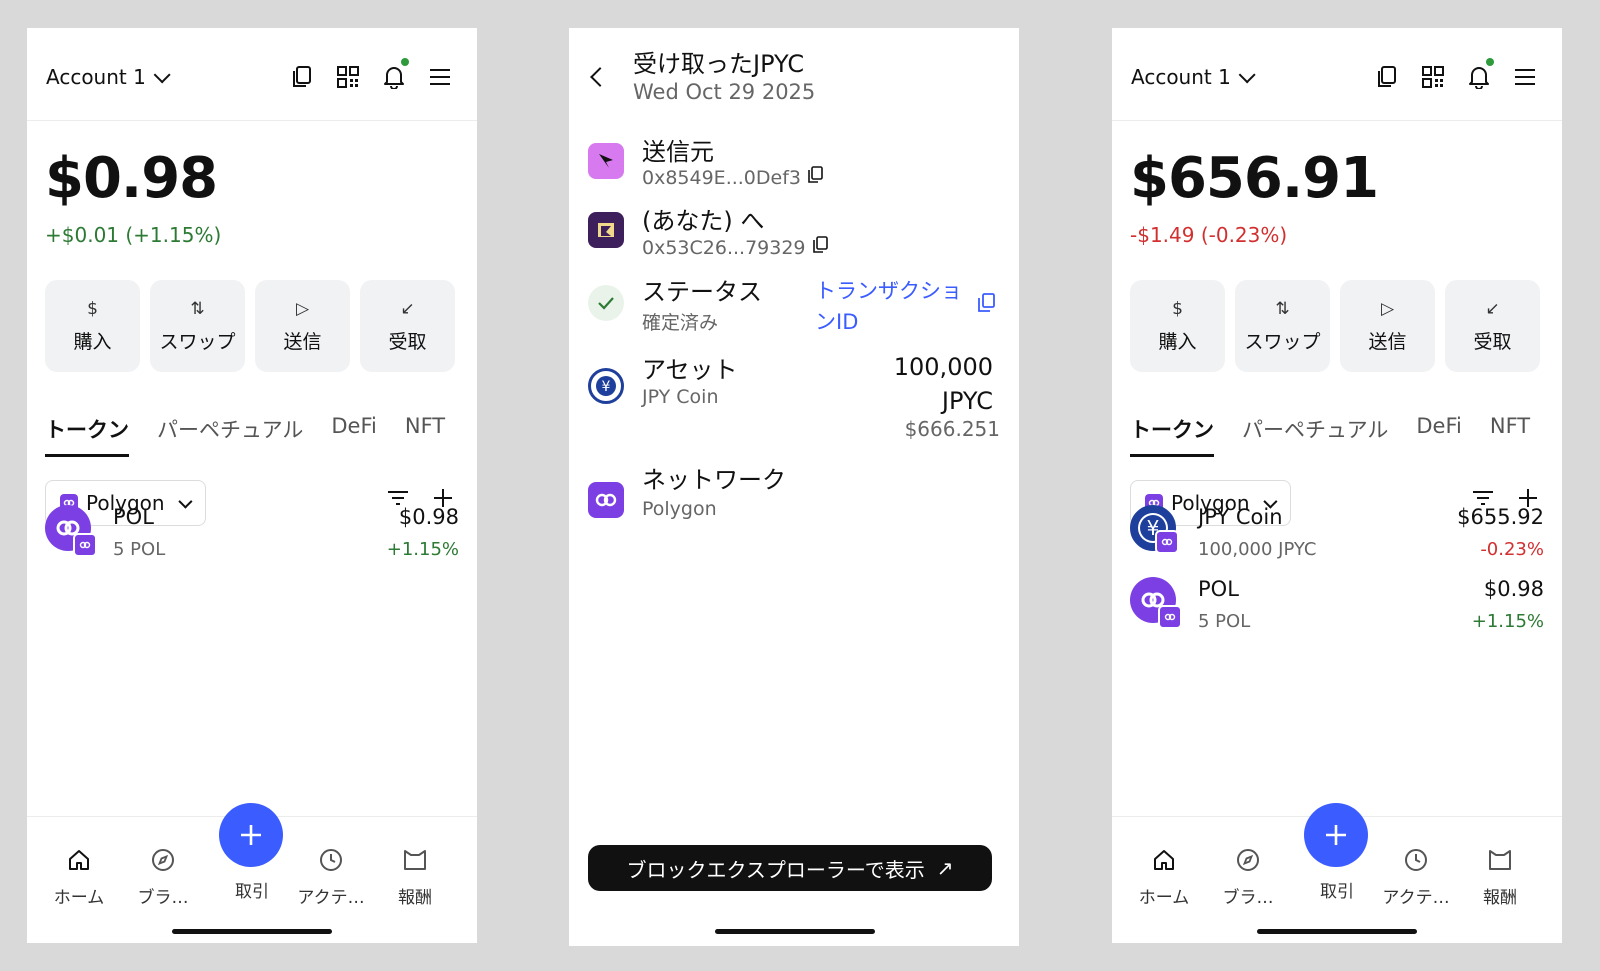 This screenshot has width=1600, height=971. I want to click on dollar-icon: $, so click(92, 308).